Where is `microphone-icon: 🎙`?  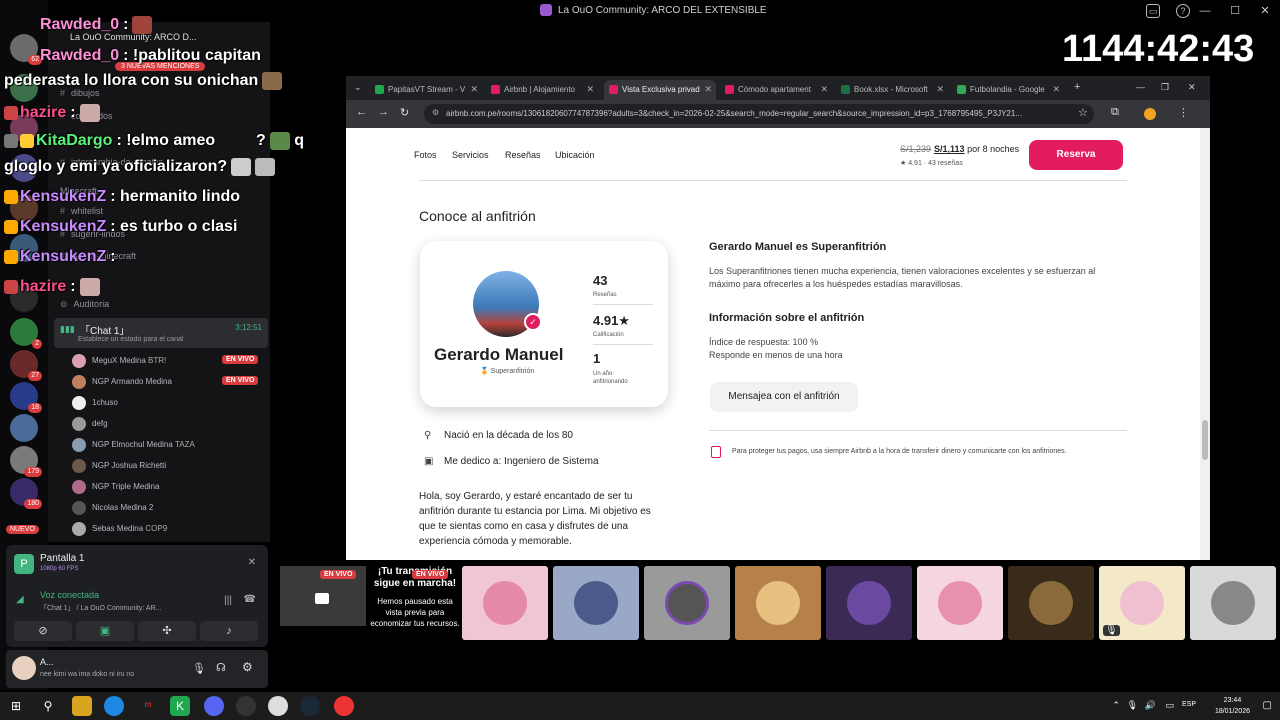
microphone-icon: 🎙 is located at coordinates (199, 668).